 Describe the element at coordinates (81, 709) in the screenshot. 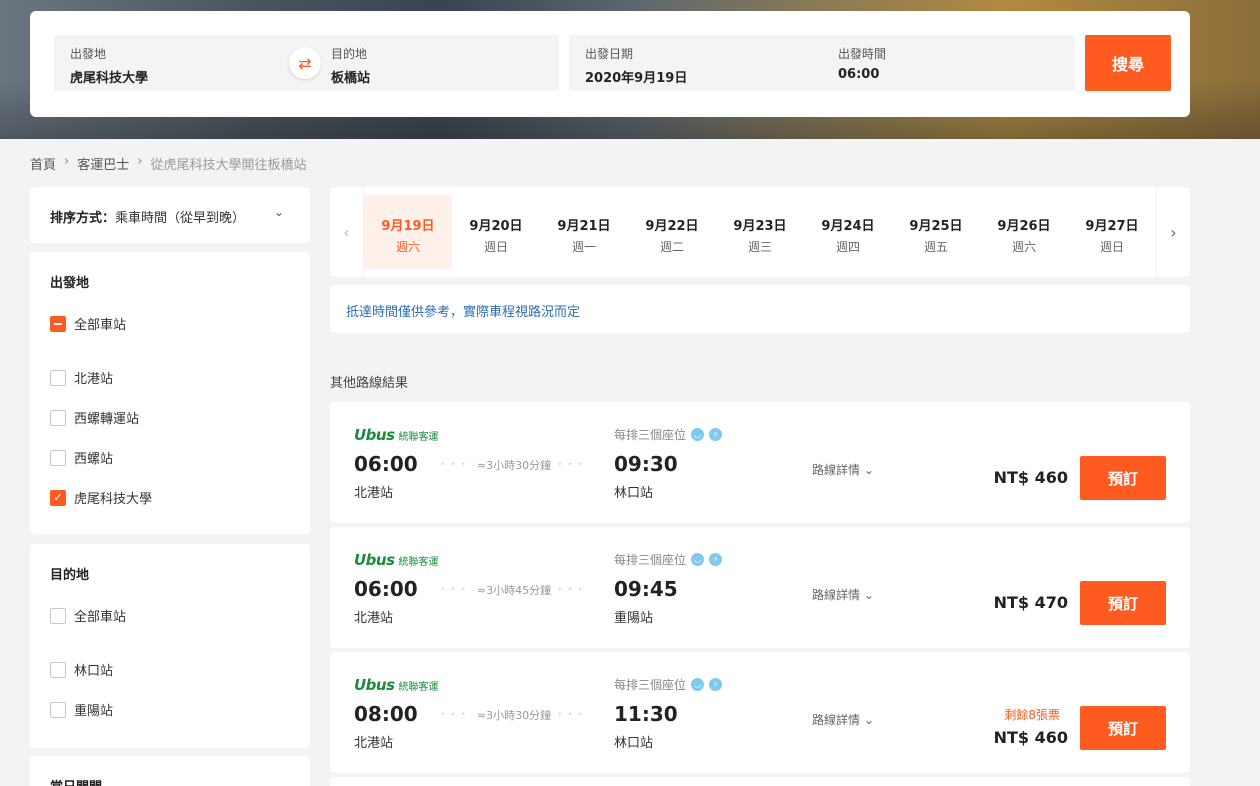

I see `destination-station-checkbox: 重陽站` at that location.